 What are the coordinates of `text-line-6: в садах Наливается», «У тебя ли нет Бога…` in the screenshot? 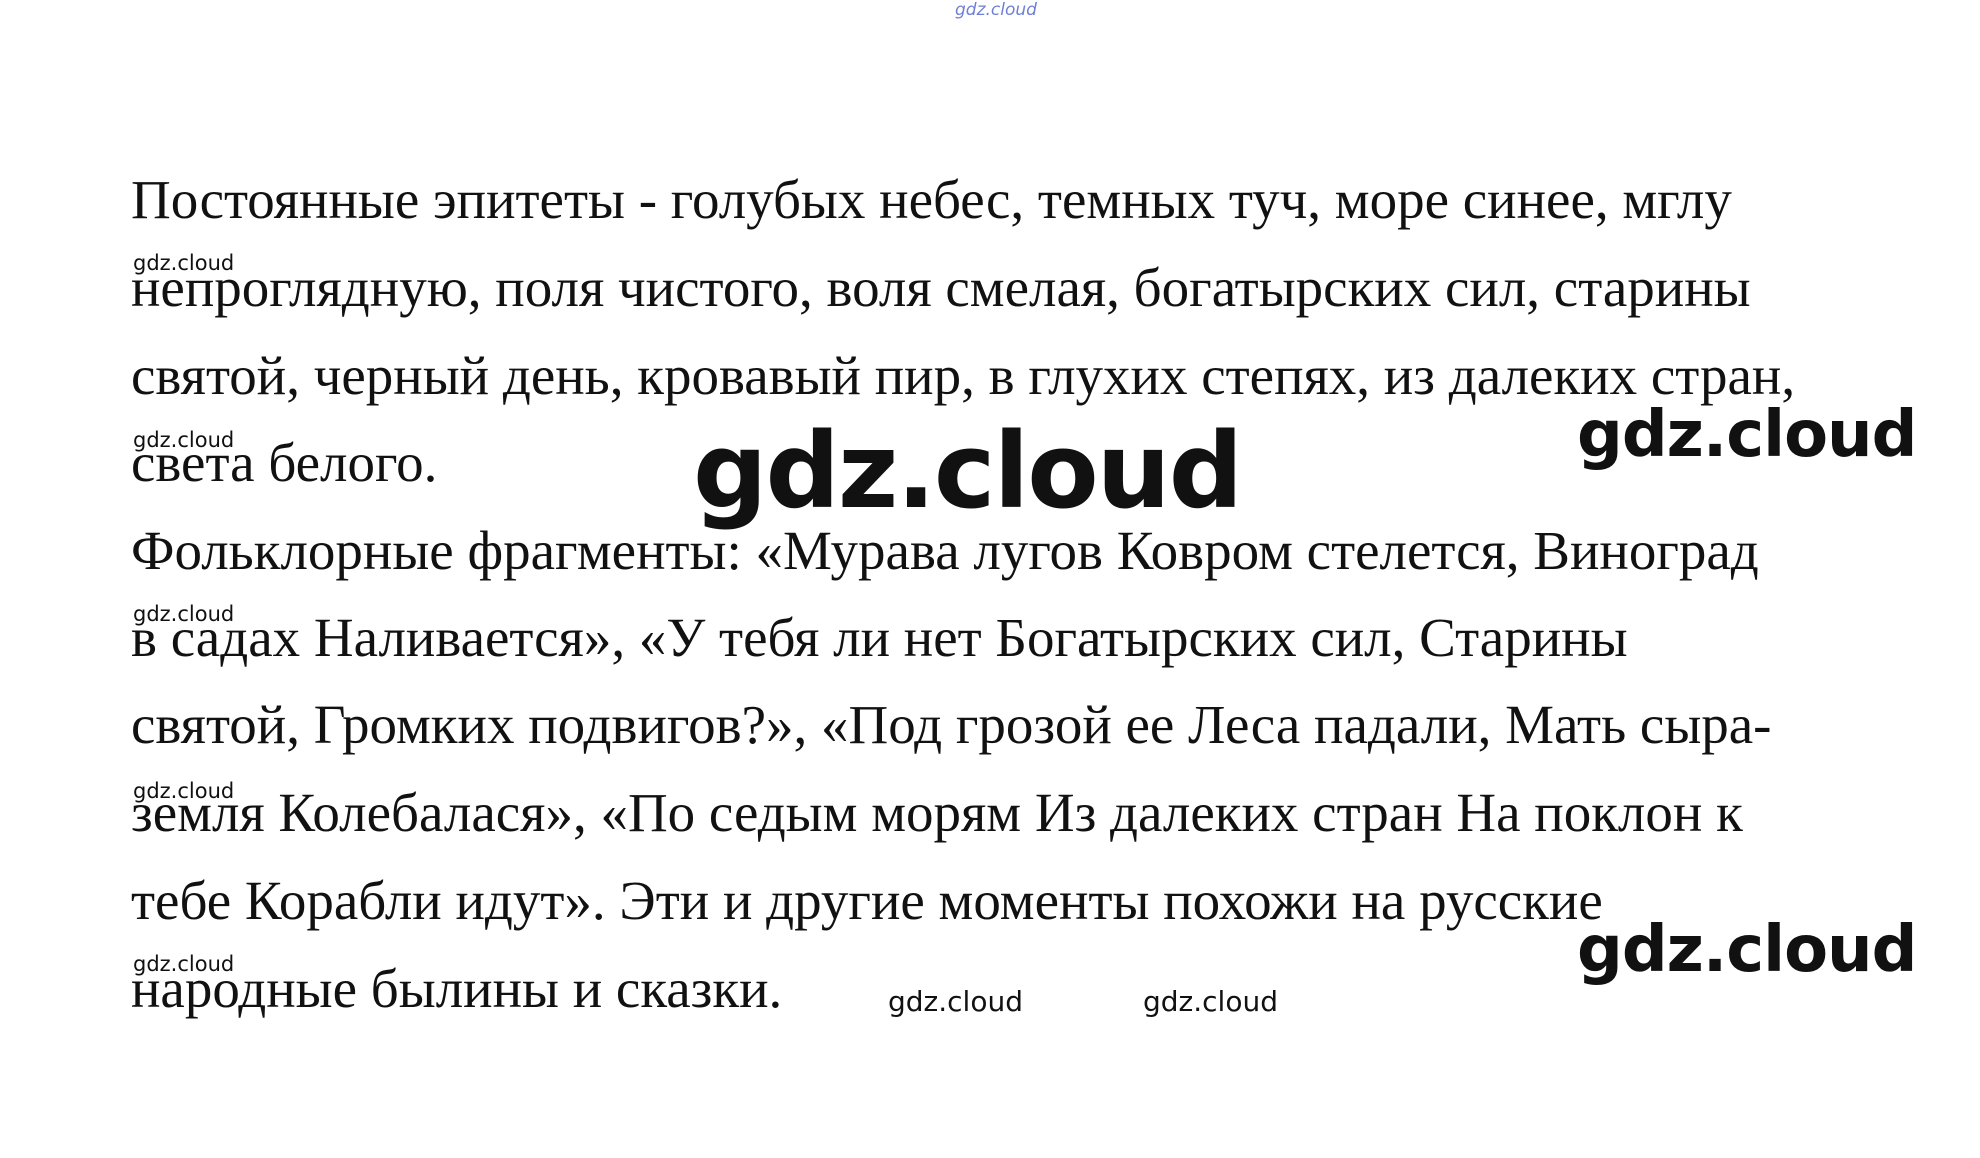 It's located at (879, 637).